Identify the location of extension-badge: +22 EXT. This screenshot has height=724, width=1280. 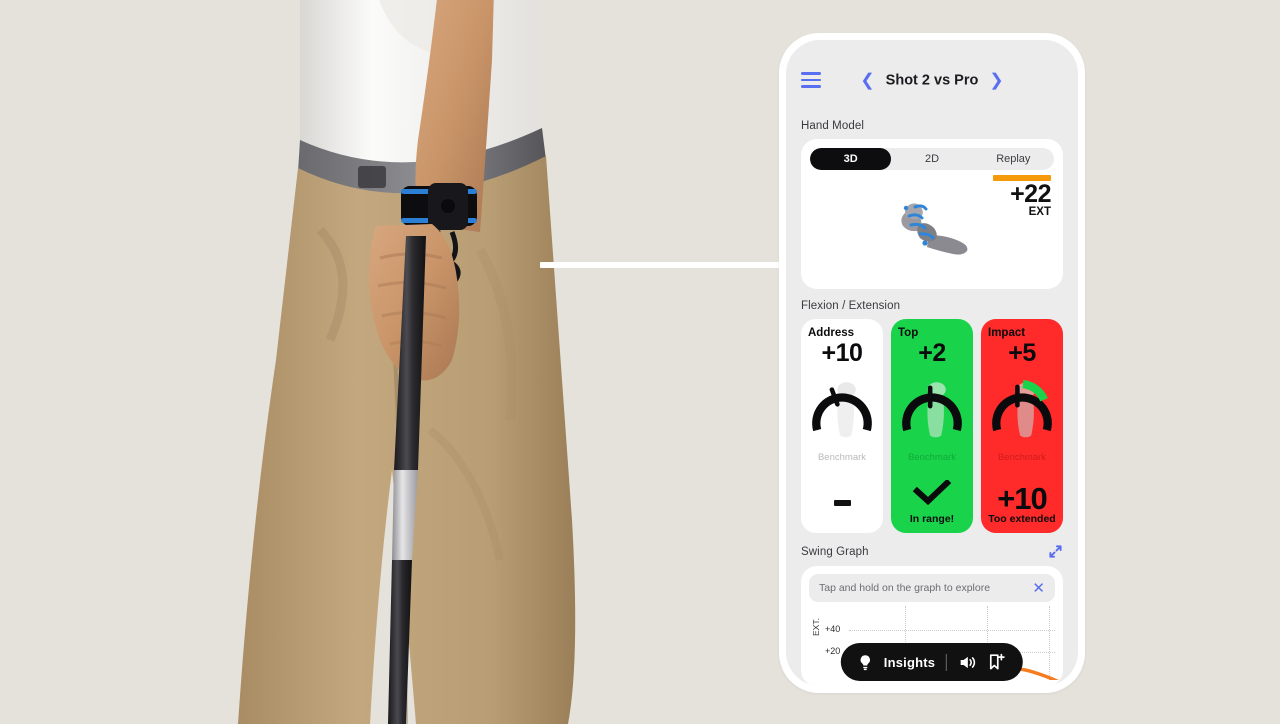
(1022, 197).